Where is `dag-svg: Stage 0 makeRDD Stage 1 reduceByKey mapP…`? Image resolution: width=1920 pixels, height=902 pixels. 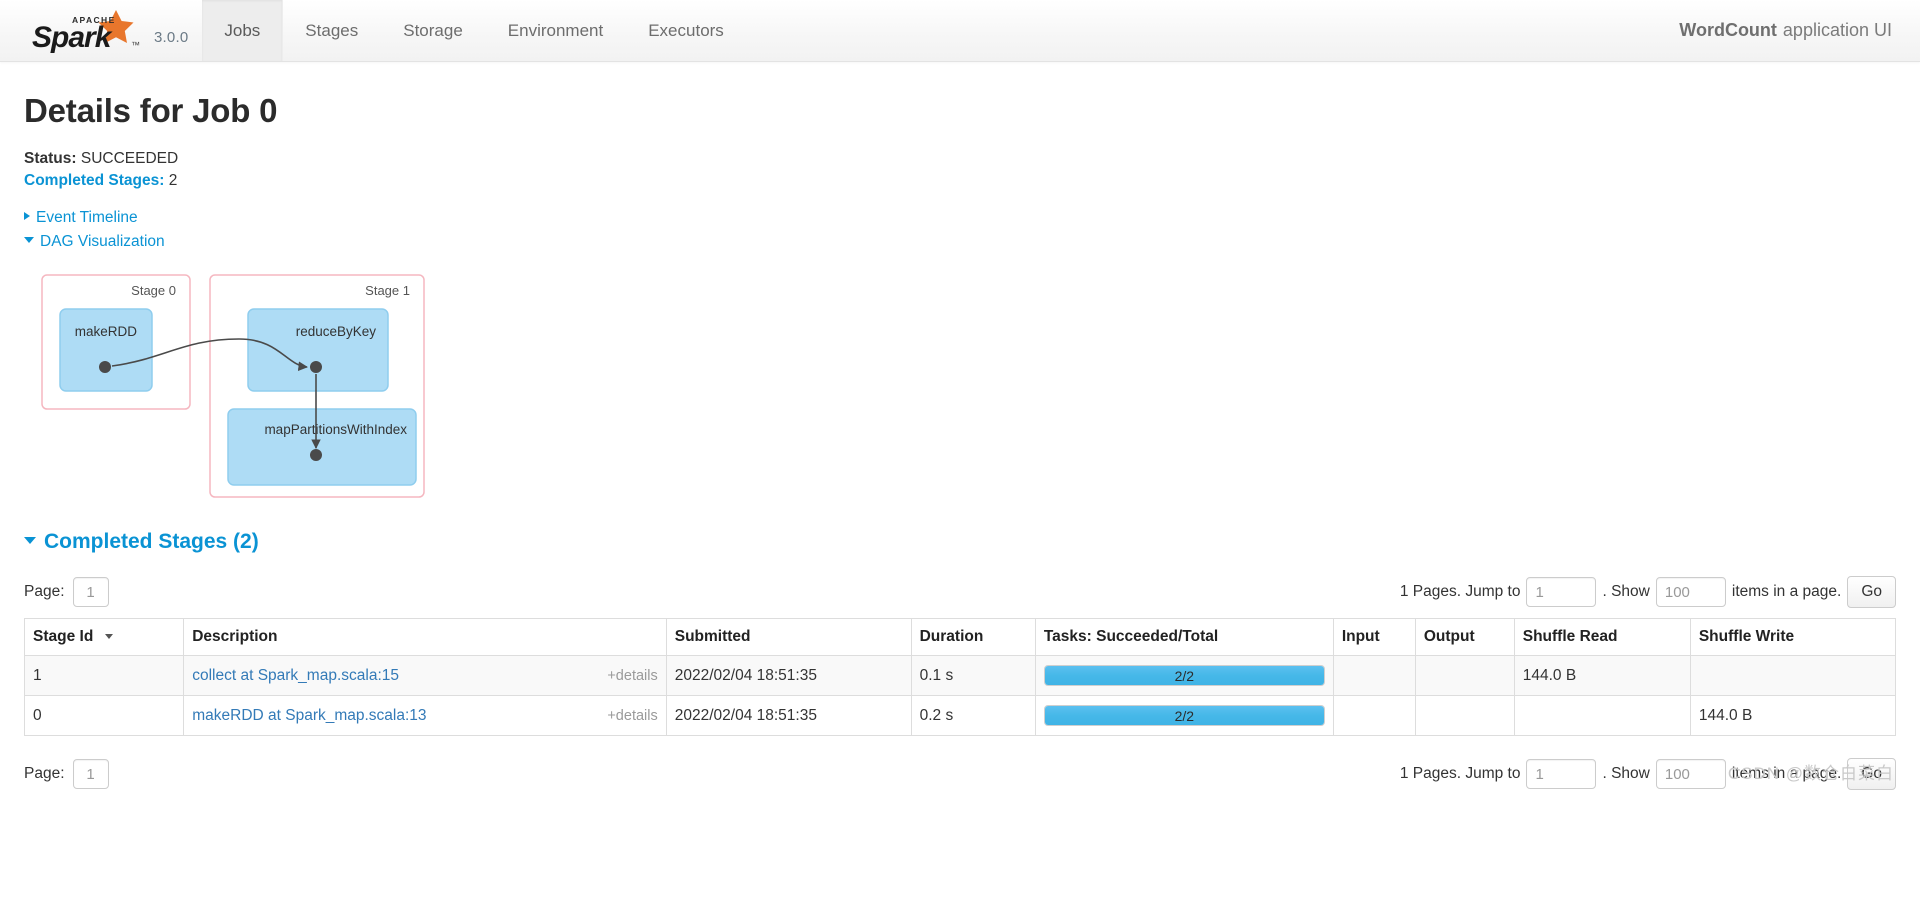 dag-svg: Stage 0 makeRDD Stage 1 reduceByKey mapP… is located at coordinates (233, 386).